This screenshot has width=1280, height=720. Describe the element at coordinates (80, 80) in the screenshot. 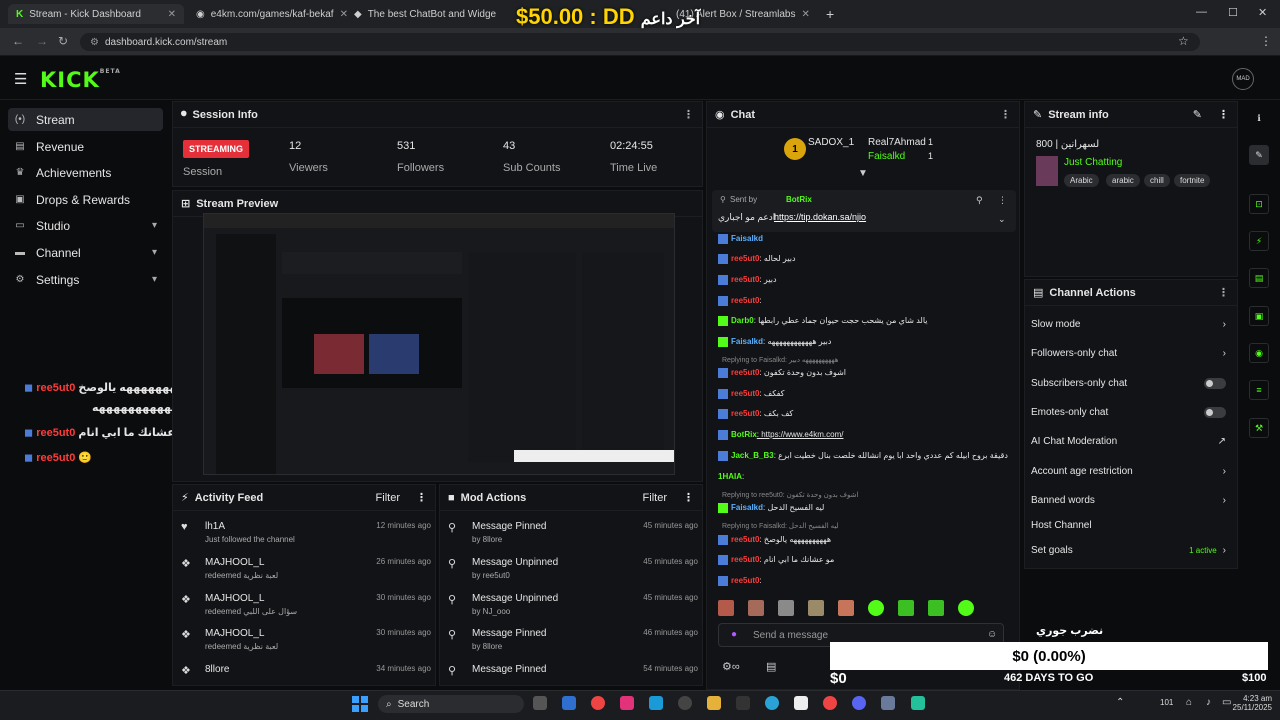

I see `kick-logo: KICKBETA` at that location.